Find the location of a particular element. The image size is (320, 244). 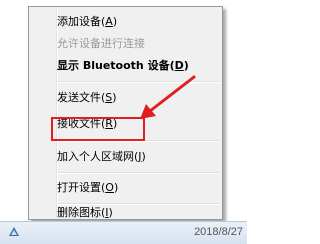

menu-item-show-bluetooth-devices: 显示 Bluetooth 设备(D) is located at coordinates (125, 66).